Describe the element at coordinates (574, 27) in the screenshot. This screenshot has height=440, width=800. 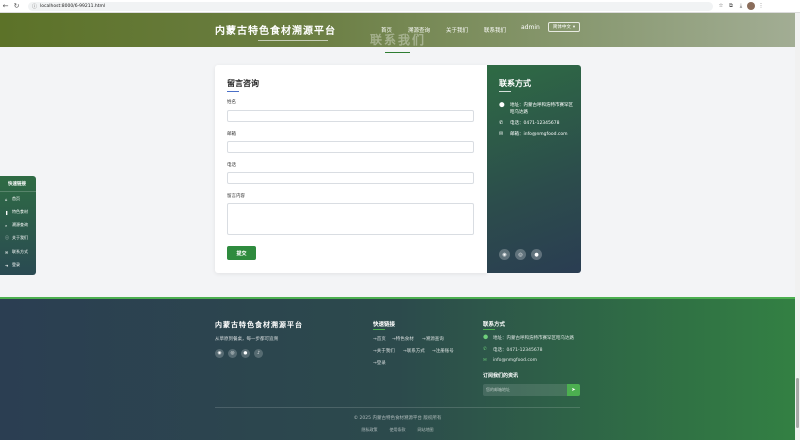
I see `chevron-down-icon: ▾` at that location.